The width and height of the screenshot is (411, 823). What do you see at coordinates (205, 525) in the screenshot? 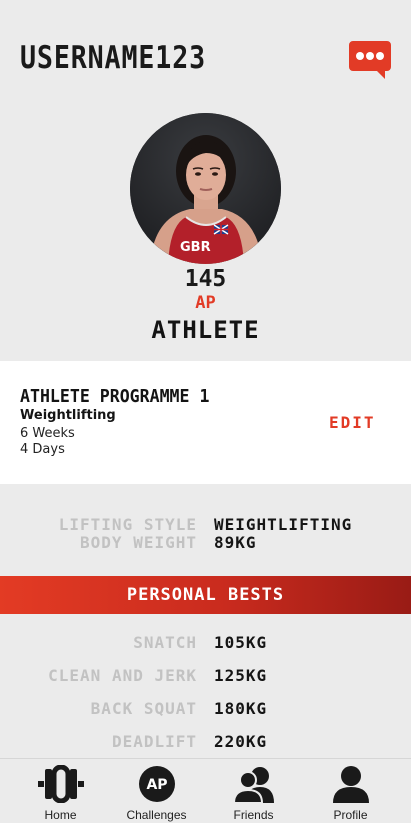
I see `detail-row-lifting-style: LIFTING STYLE WEIGHTLIFTING` at bounding box center [205, 525].